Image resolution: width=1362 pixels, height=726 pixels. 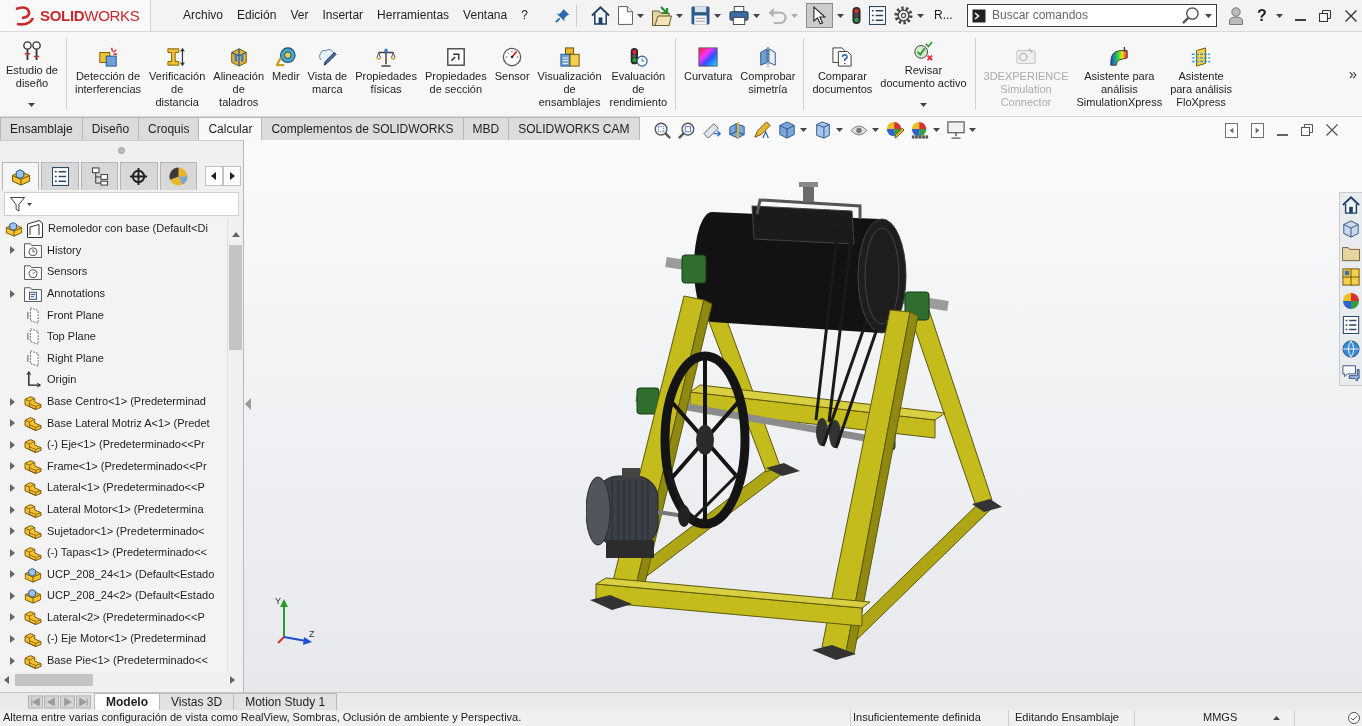 What do you see at coordinates (103, 466) in the screenshot?
I see `tree-item: Frame<1> (Predeterminado<<Pr` at bounding box center [103, 466].